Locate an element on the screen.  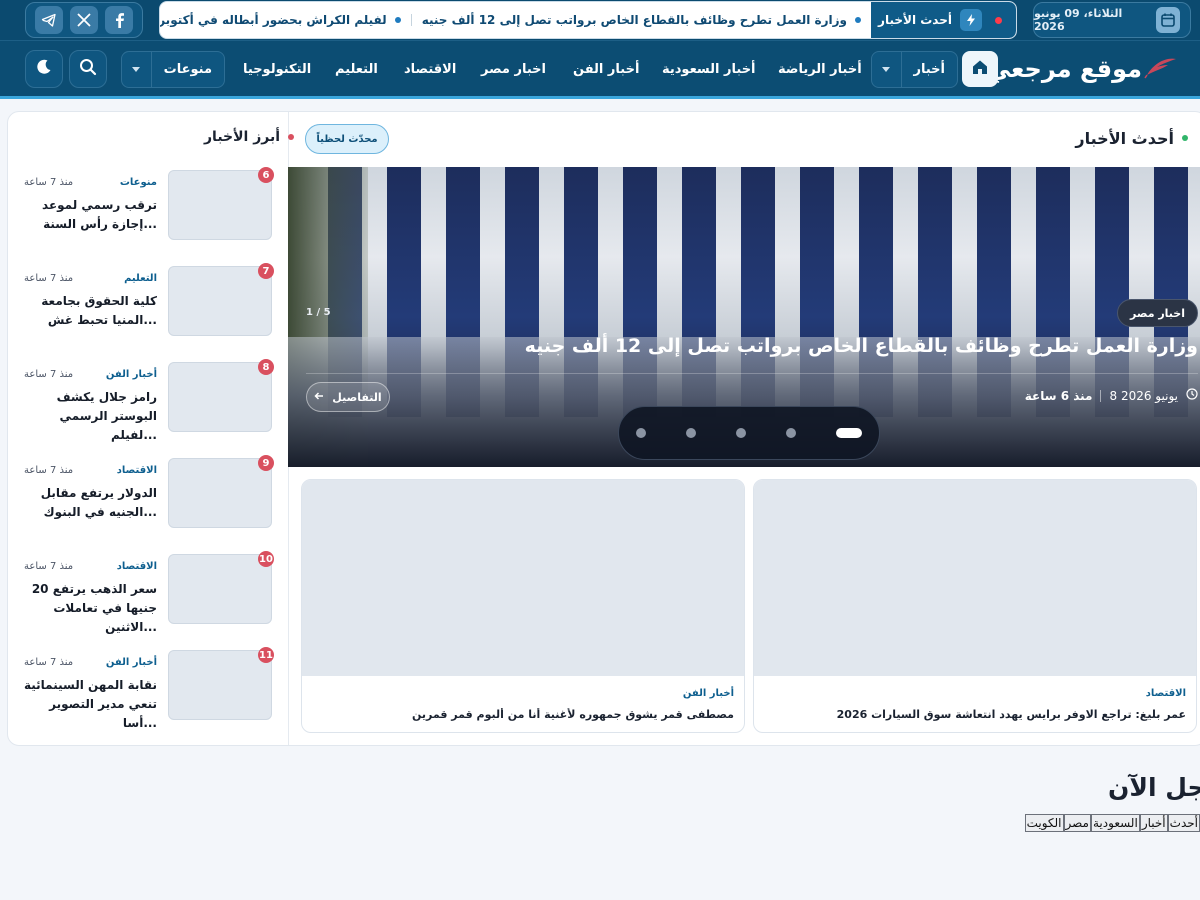
misc-dropdown: منوعات is located at coordinates (173, 69).